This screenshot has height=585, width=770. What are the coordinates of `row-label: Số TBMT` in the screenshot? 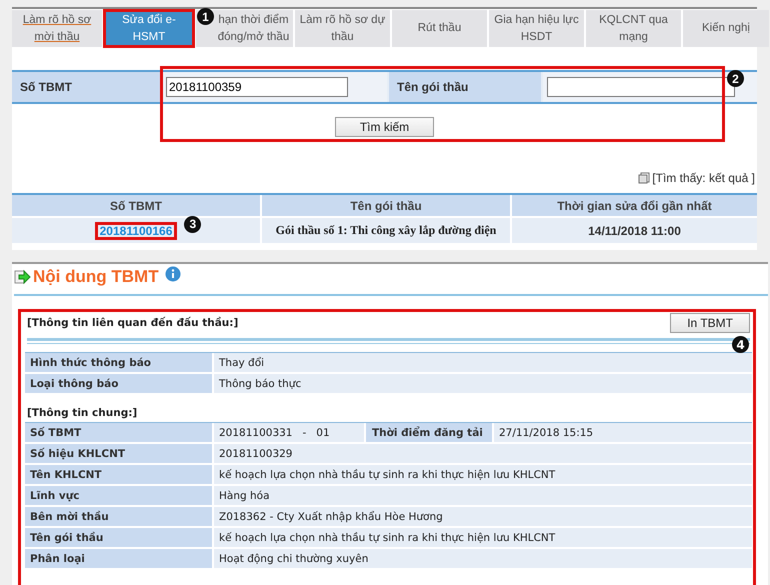 It's located at (119, 432).